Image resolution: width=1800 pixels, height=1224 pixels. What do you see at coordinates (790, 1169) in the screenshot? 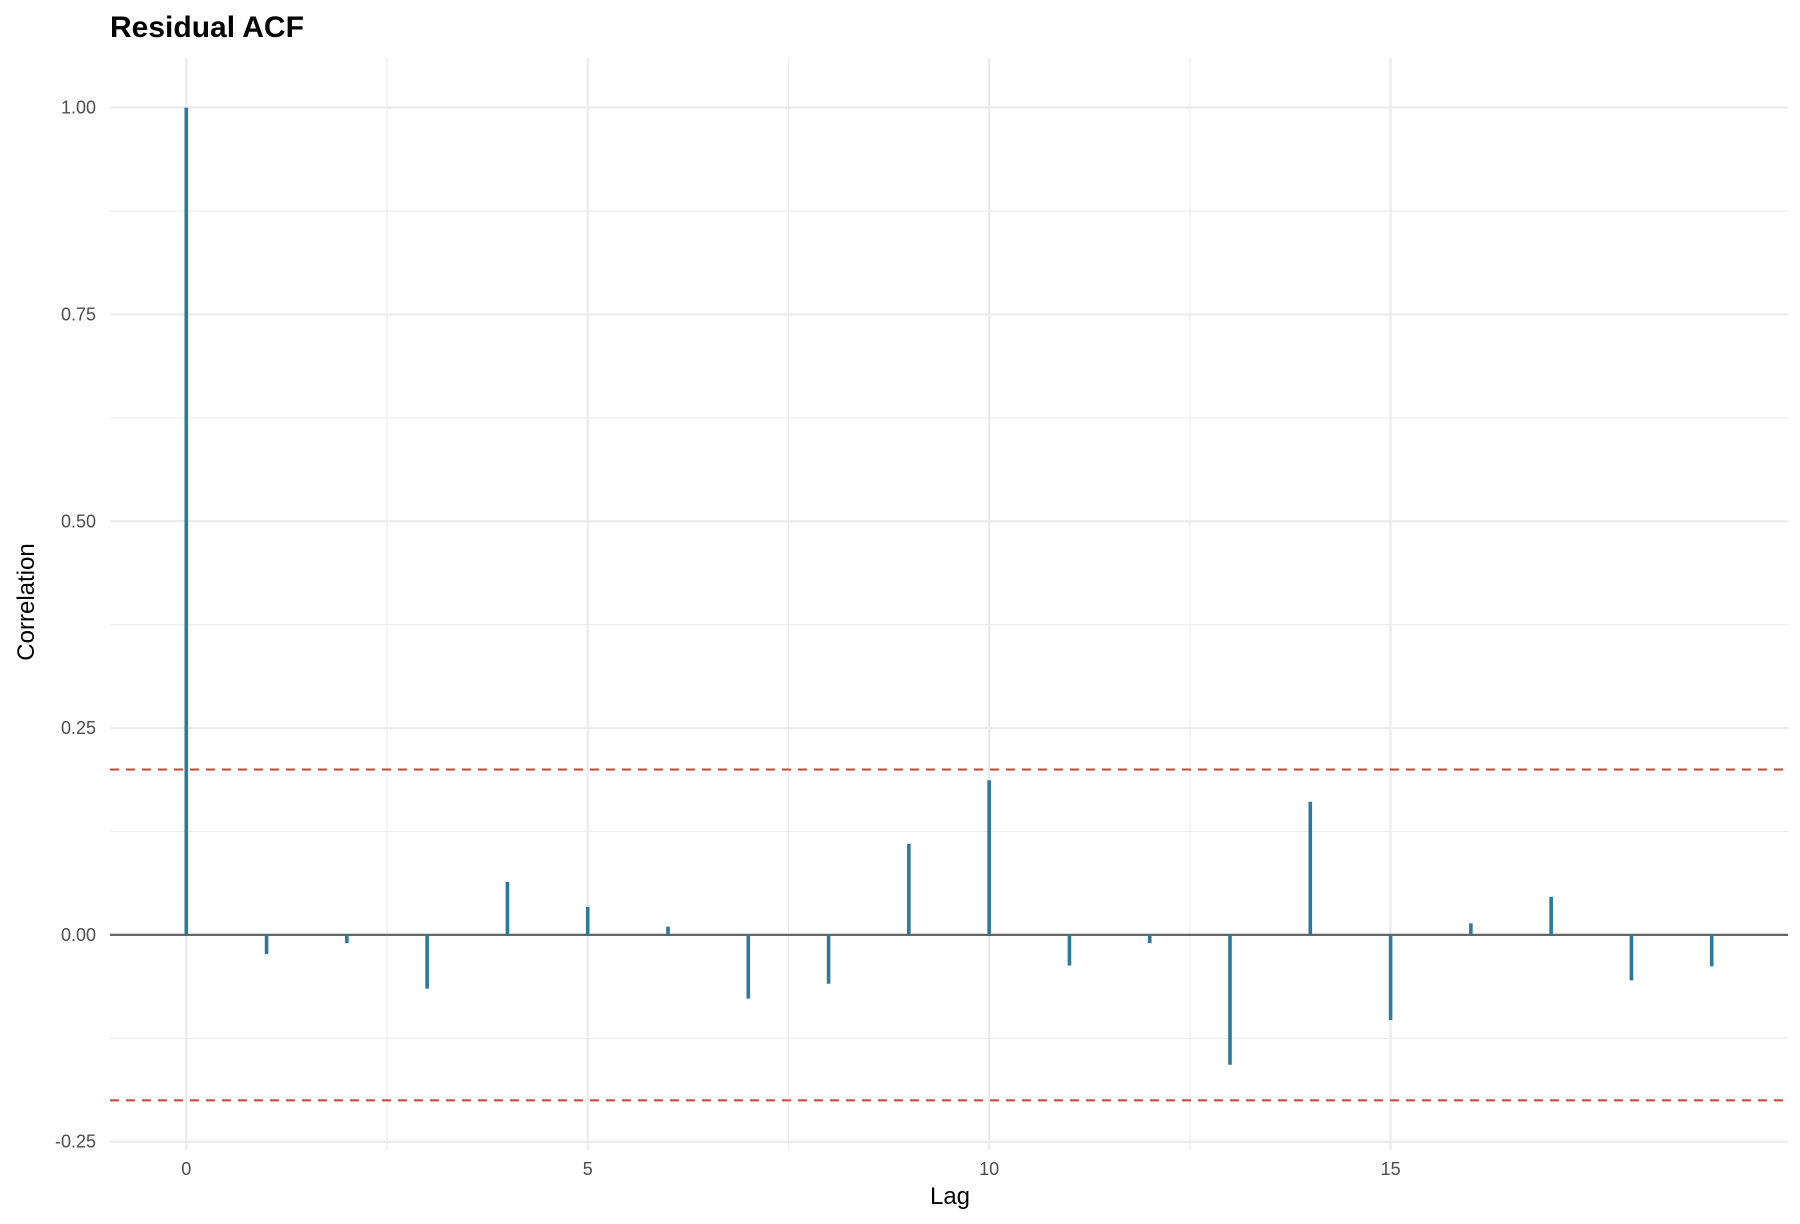
I see `x-tick-labels: 0 5 10 15` at bounding box center [790, 1169].